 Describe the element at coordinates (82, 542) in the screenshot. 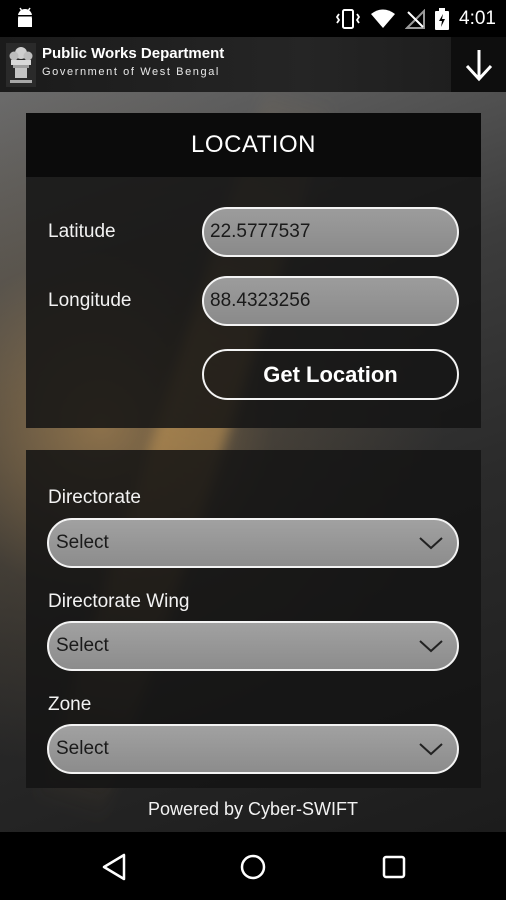

I see `directorate-value: Select` at that location.